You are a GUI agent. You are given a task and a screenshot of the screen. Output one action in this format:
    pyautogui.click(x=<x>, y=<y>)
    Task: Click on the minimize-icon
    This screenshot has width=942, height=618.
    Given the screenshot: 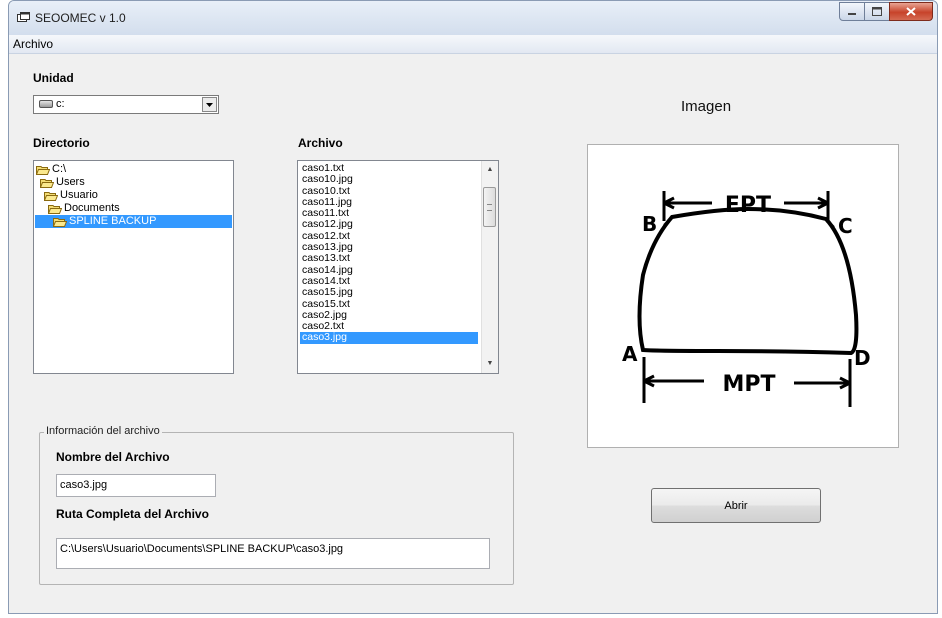 What is the action you would take?
    pyautogui.click(x=852, y=13)
    